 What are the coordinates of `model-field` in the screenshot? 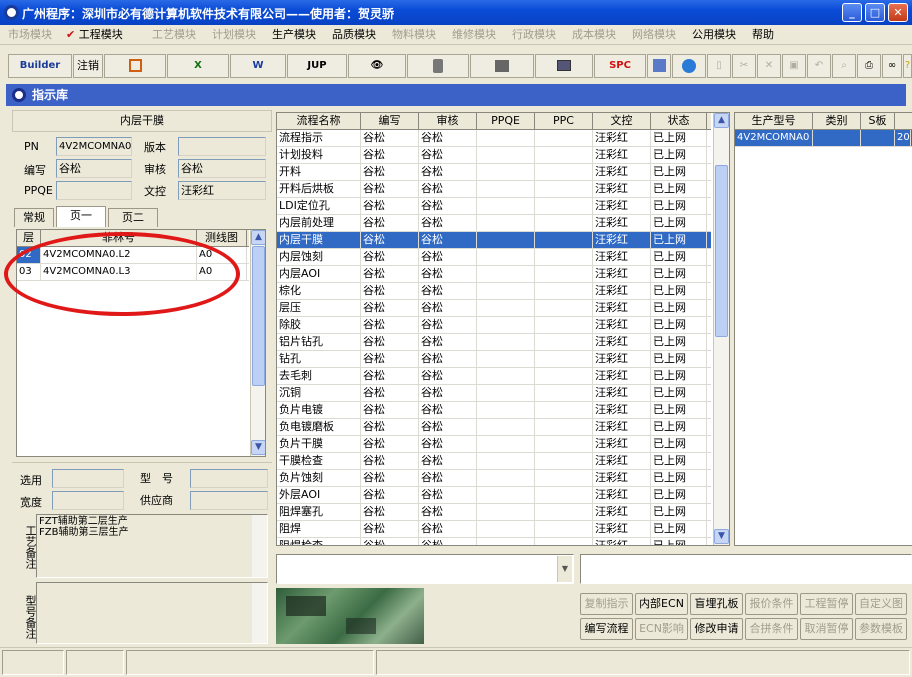 It's located at (229, 478).